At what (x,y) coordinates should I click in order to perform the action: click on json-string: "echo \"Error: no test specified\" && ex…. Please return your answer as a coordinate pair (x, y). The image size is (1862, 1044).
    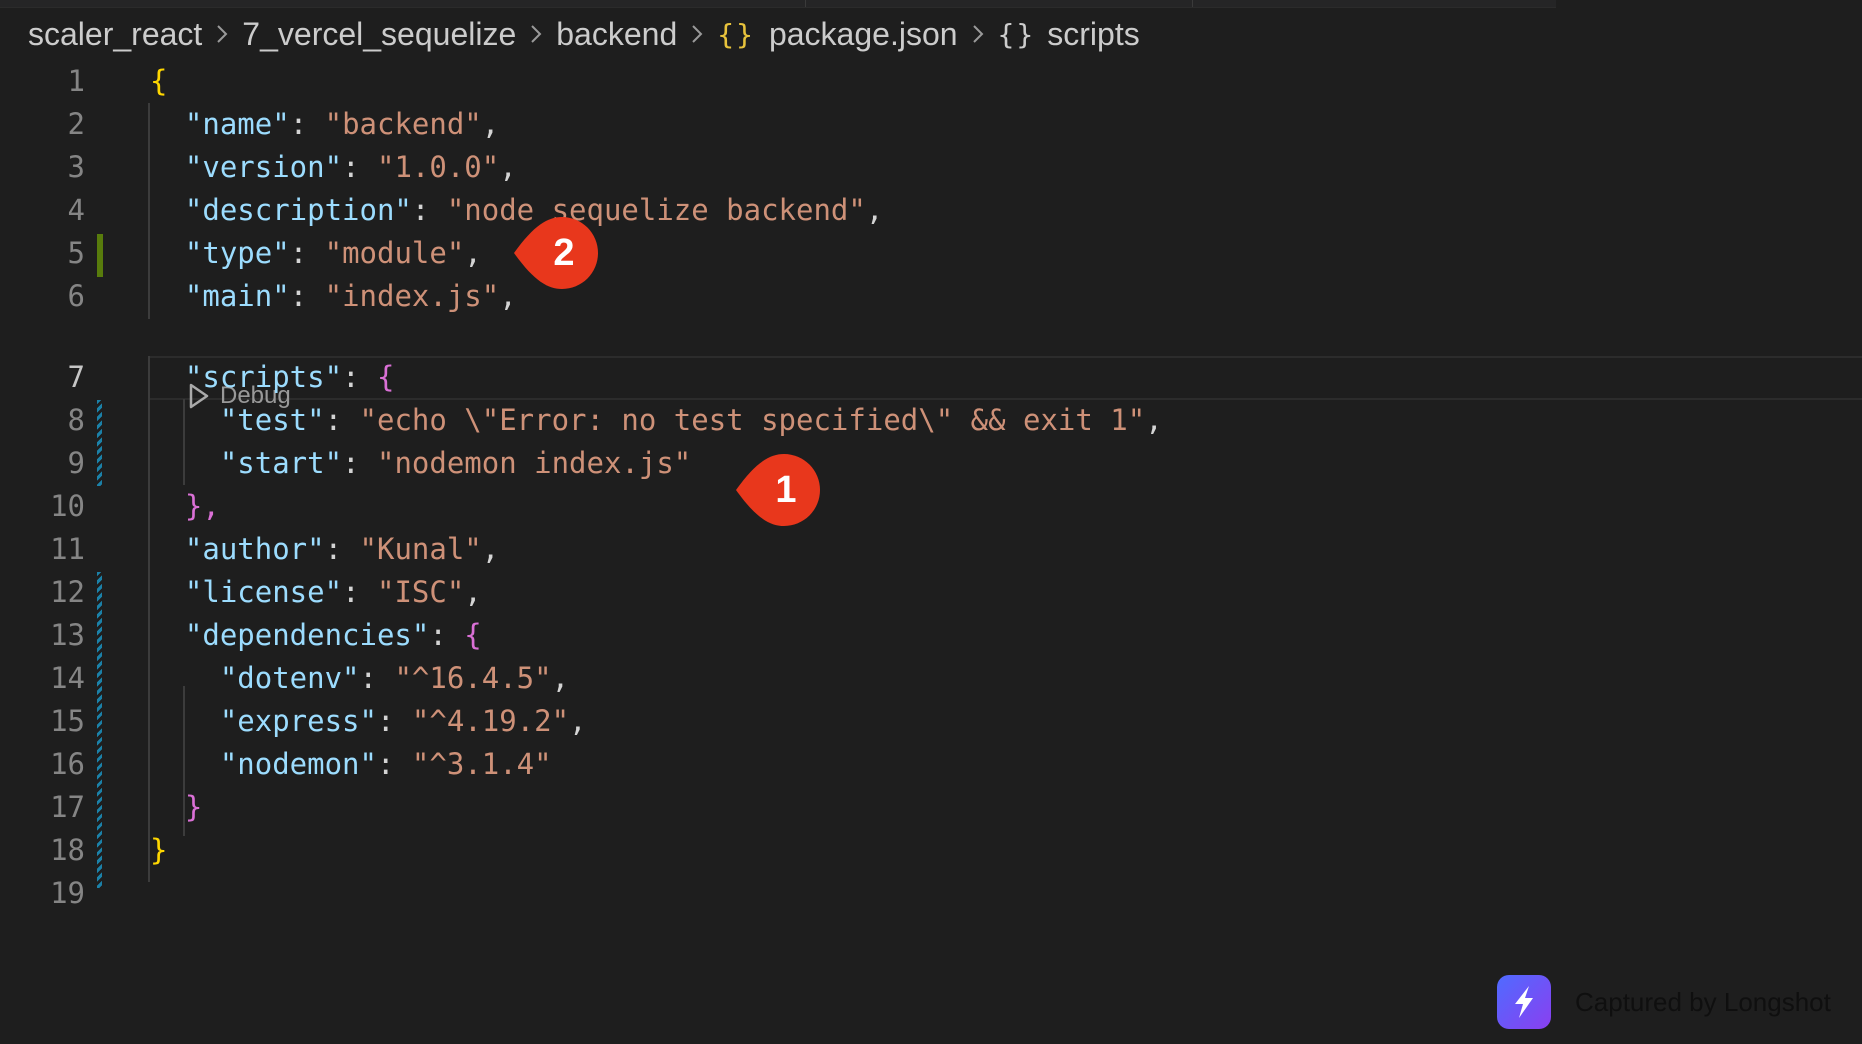
    Looking at the image, I should click on (752, 420).